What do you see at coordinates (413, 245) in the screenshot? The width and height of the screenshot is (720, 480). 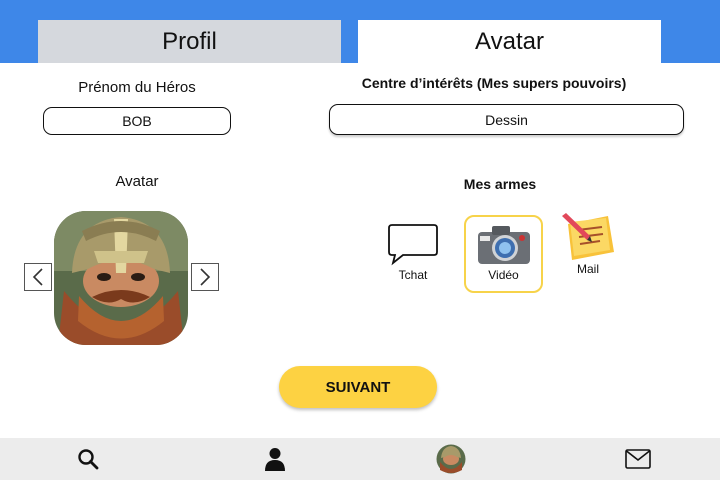 I see `speech-bubble-icon` at bounding box center [413, 245].